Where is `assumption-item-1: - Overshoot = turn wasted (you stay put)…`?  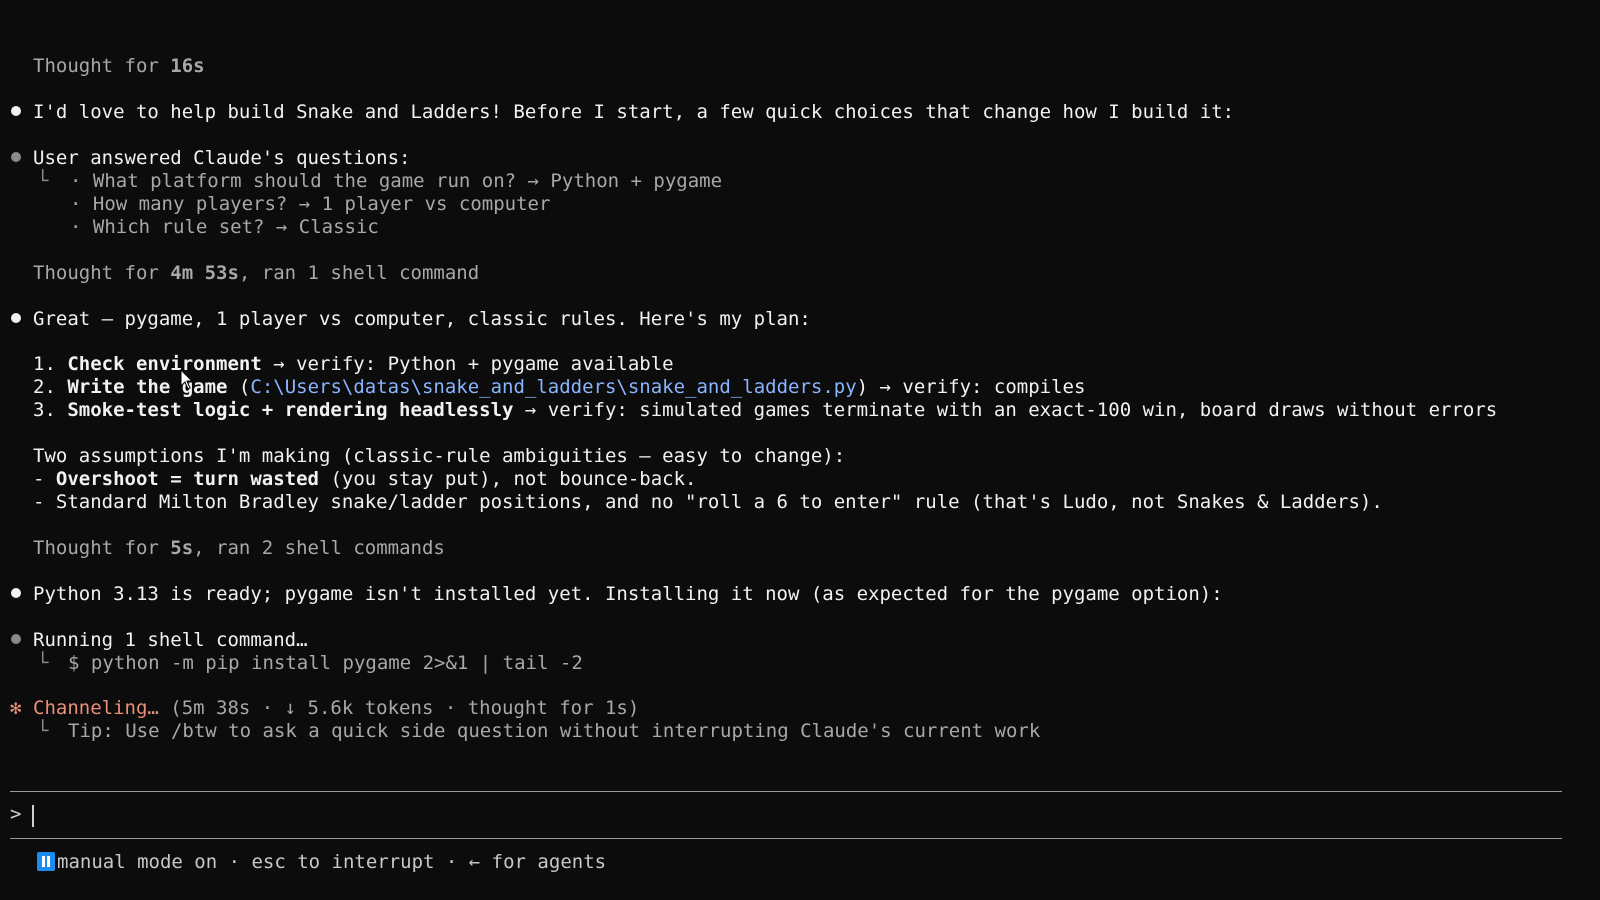
assumption-item-1: - Overshoot = turn wasted (you stay put)… is located at coordinates (365, 479).